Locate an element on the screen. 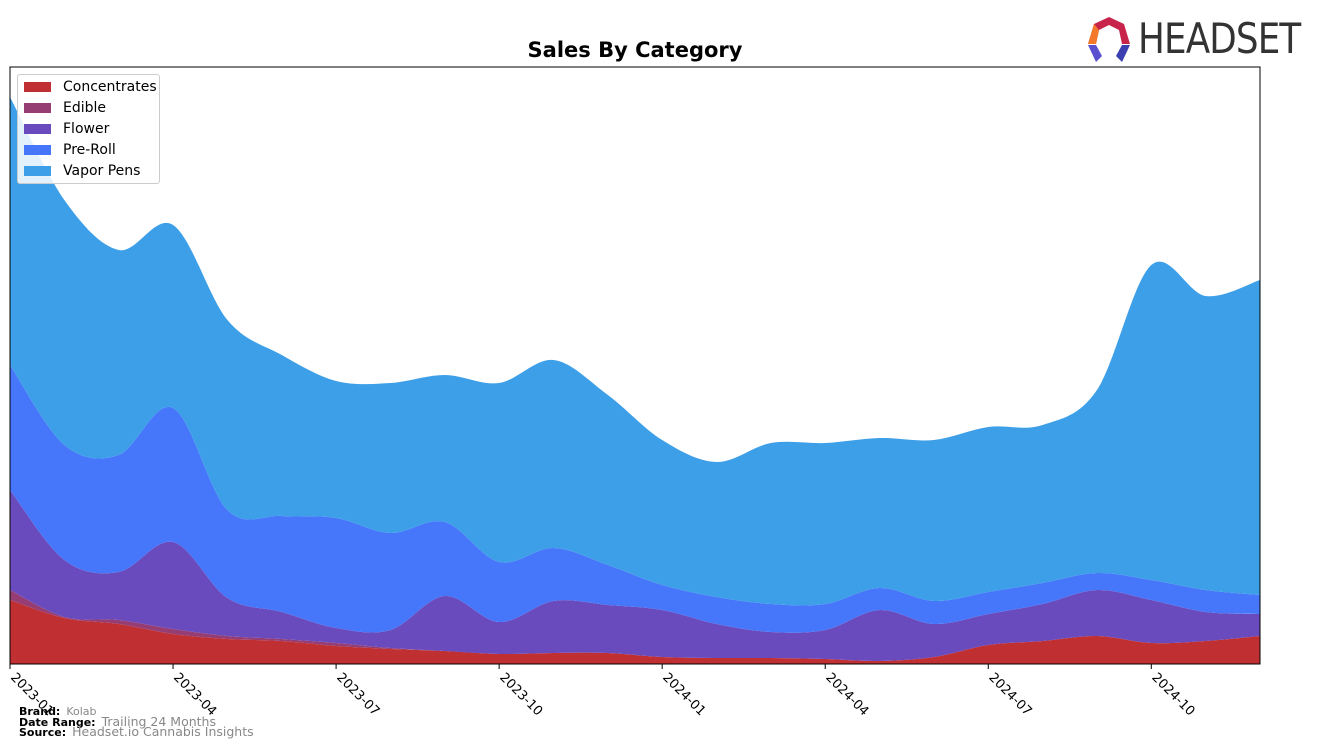  x-tick-label: 2023-07 is located at coordinates (357, 694).